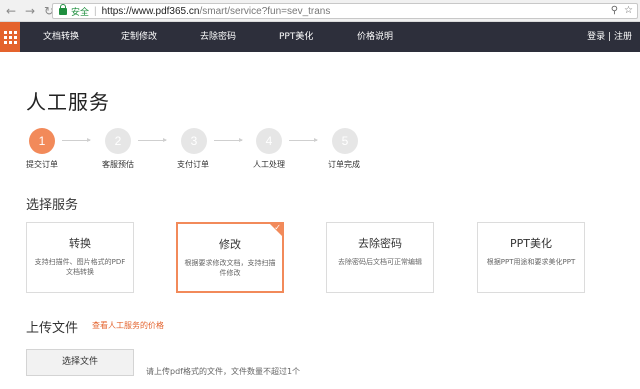 The width and height of the screenshot is (640, 389). What do you see at coordinates (52, 205) in the screenshot?
I see `select-service-title: 选择服务` at bounding box center [52, 205].